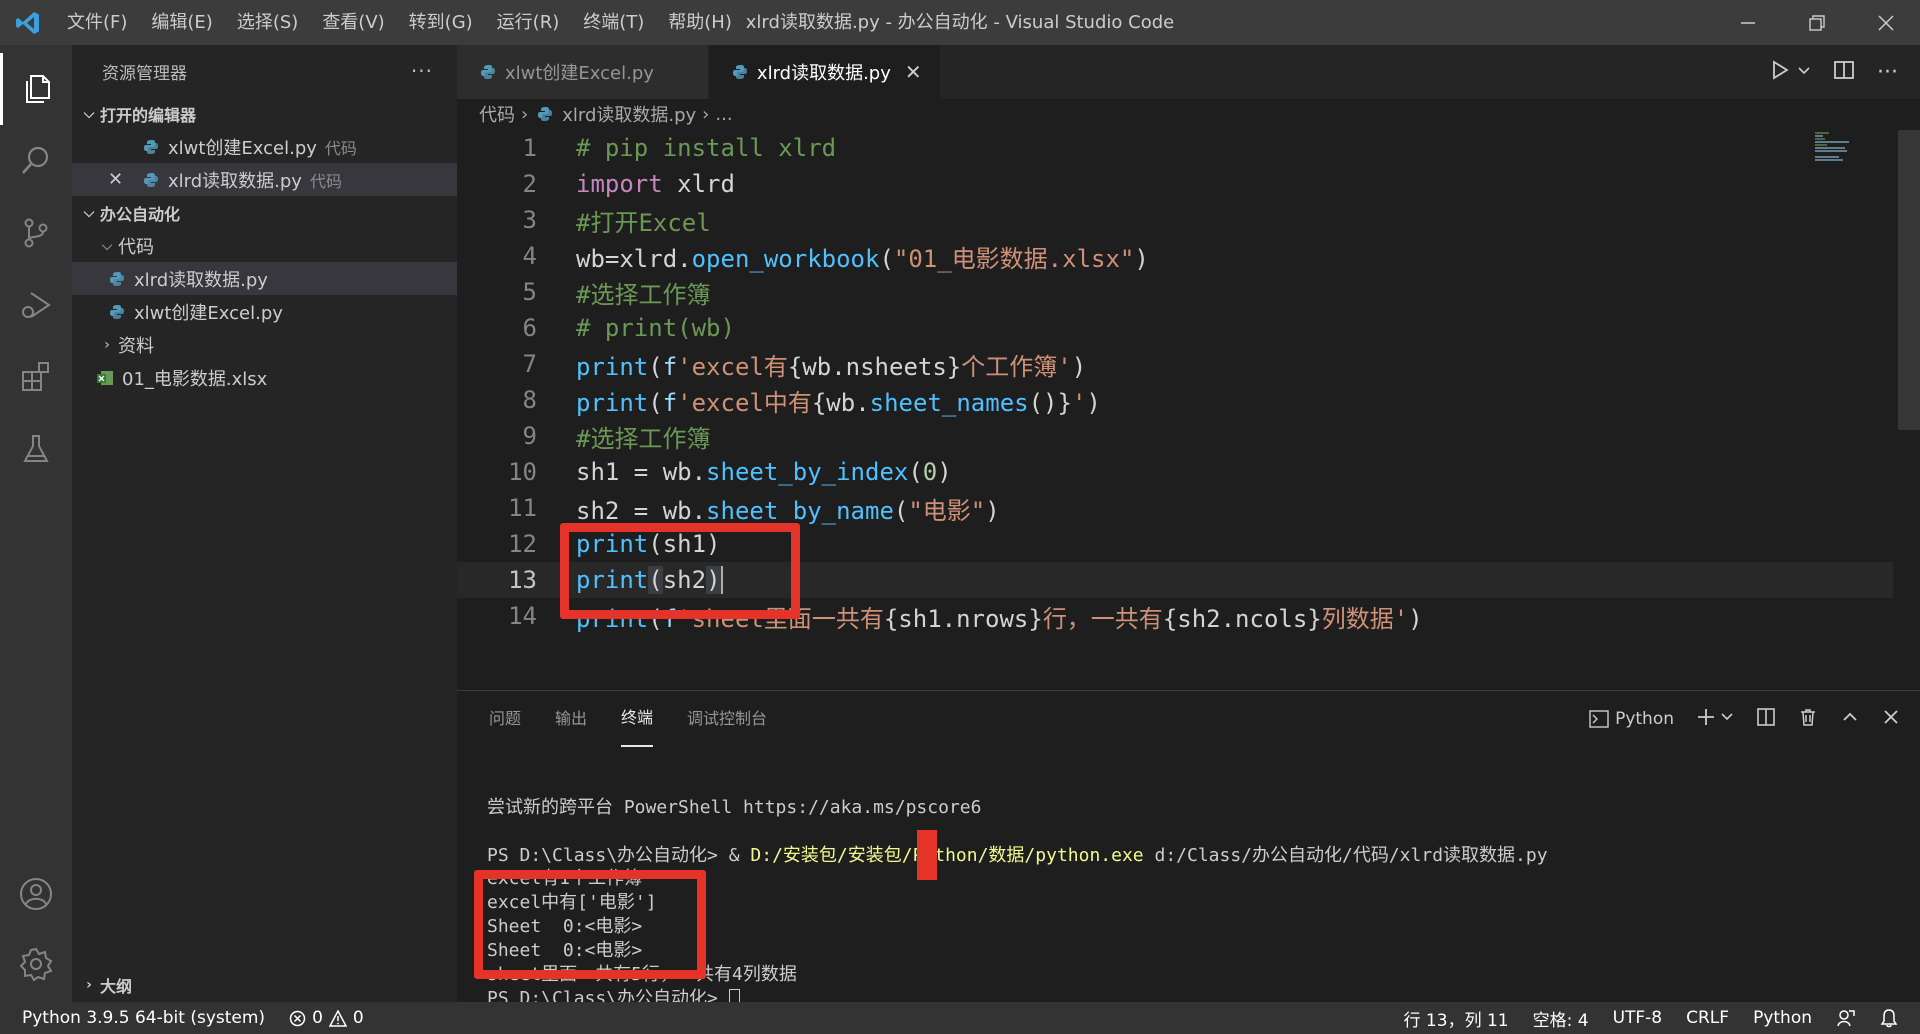 The width and height of the screenshot is (1920, 1034). Describe the element at coordinates (1175, 508) in the screenshot. I see `code-line: 11 sh2 = wb.sheet_by_name("电影")` at that location.